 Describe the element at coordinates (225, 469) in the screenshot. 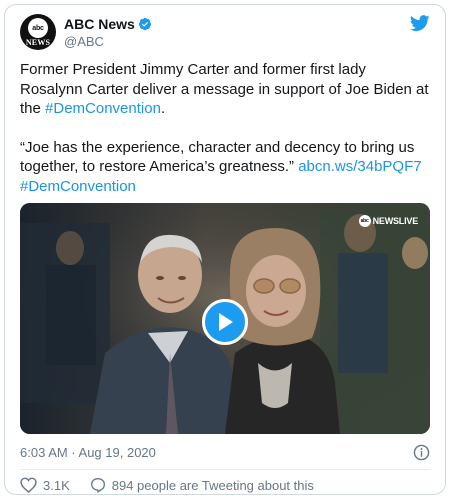

I see `divider` at that location.